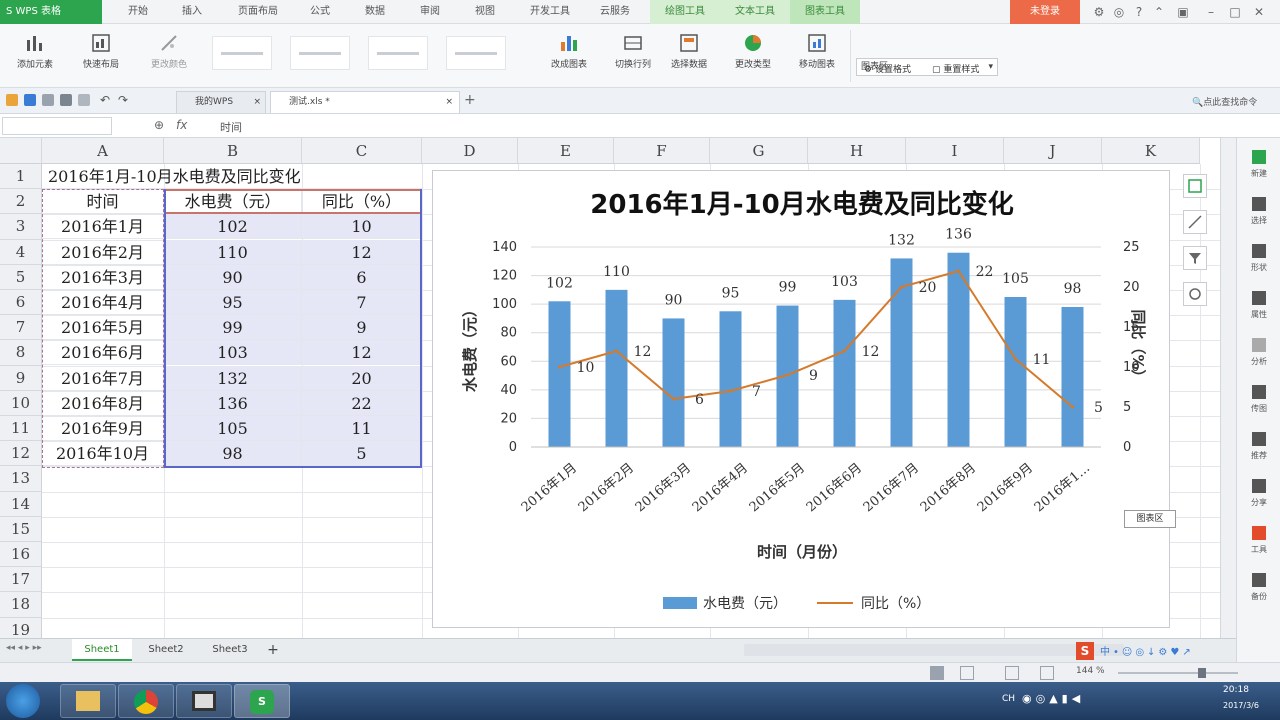  I want to click on read-mode-icon, so click(1047, 673).